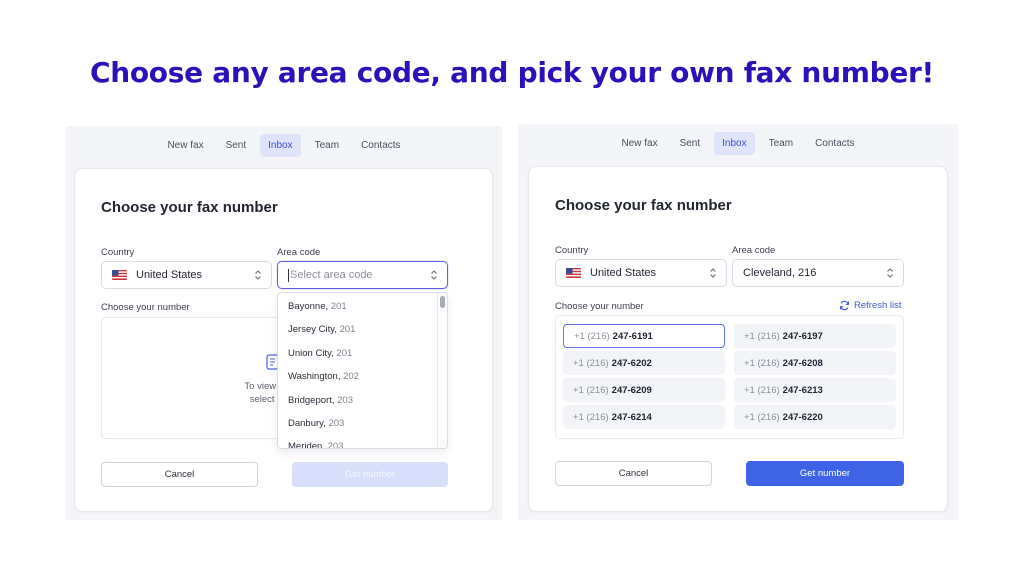  I want to click on dropdown-scrollbar, so click(442, 370).